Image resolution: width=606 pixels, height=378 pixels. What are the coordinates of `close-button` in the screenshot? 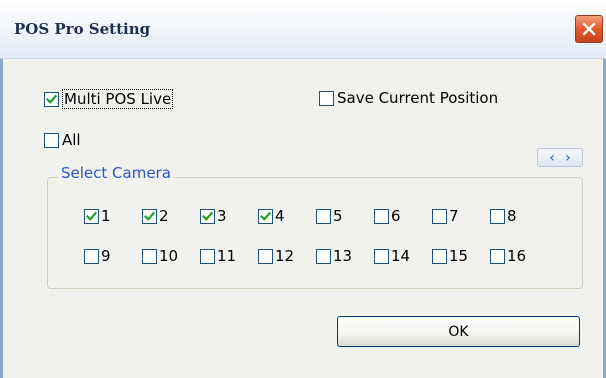 It's located at (589, 29).